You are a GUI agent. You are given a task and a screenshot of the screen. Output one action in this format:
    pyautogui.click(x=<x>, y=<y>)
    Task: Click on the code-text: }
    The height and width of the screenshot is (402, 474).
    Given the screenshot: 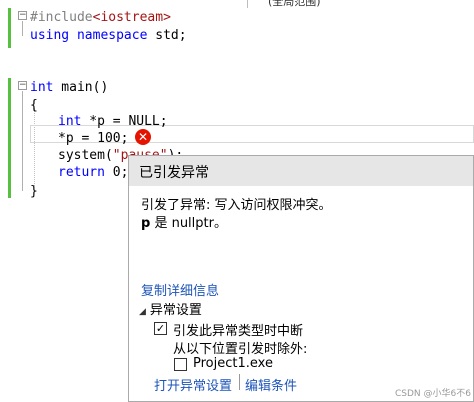 What is the action you would take?
    pyautogui.click(x=34, y=191)
    